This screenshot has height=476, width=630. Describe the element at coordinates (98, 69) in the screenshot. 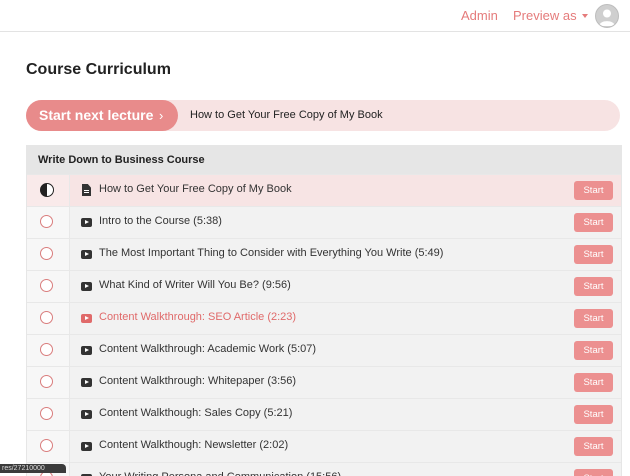

I see `page-title: Course Curriculum` at that location.